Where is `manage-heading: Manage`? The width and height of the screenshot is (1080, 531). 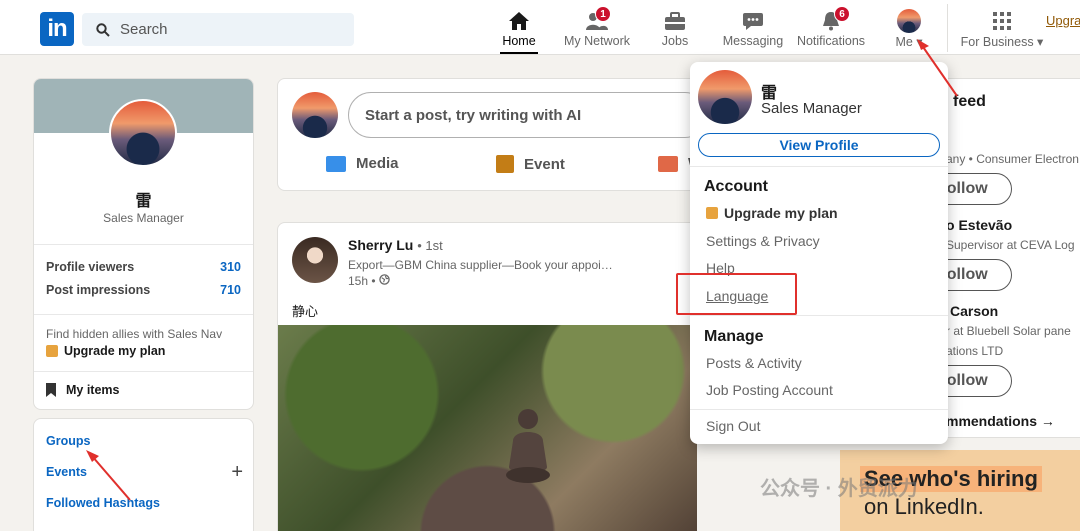 manage-heading: Manage is located at coordinates (734, 336).